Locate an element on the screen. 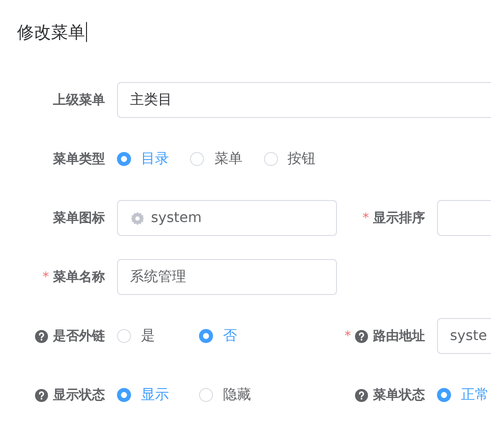 This screenshot has width=491, height=447. field-label: 菜单状态 is located at coordinates (399, 395).